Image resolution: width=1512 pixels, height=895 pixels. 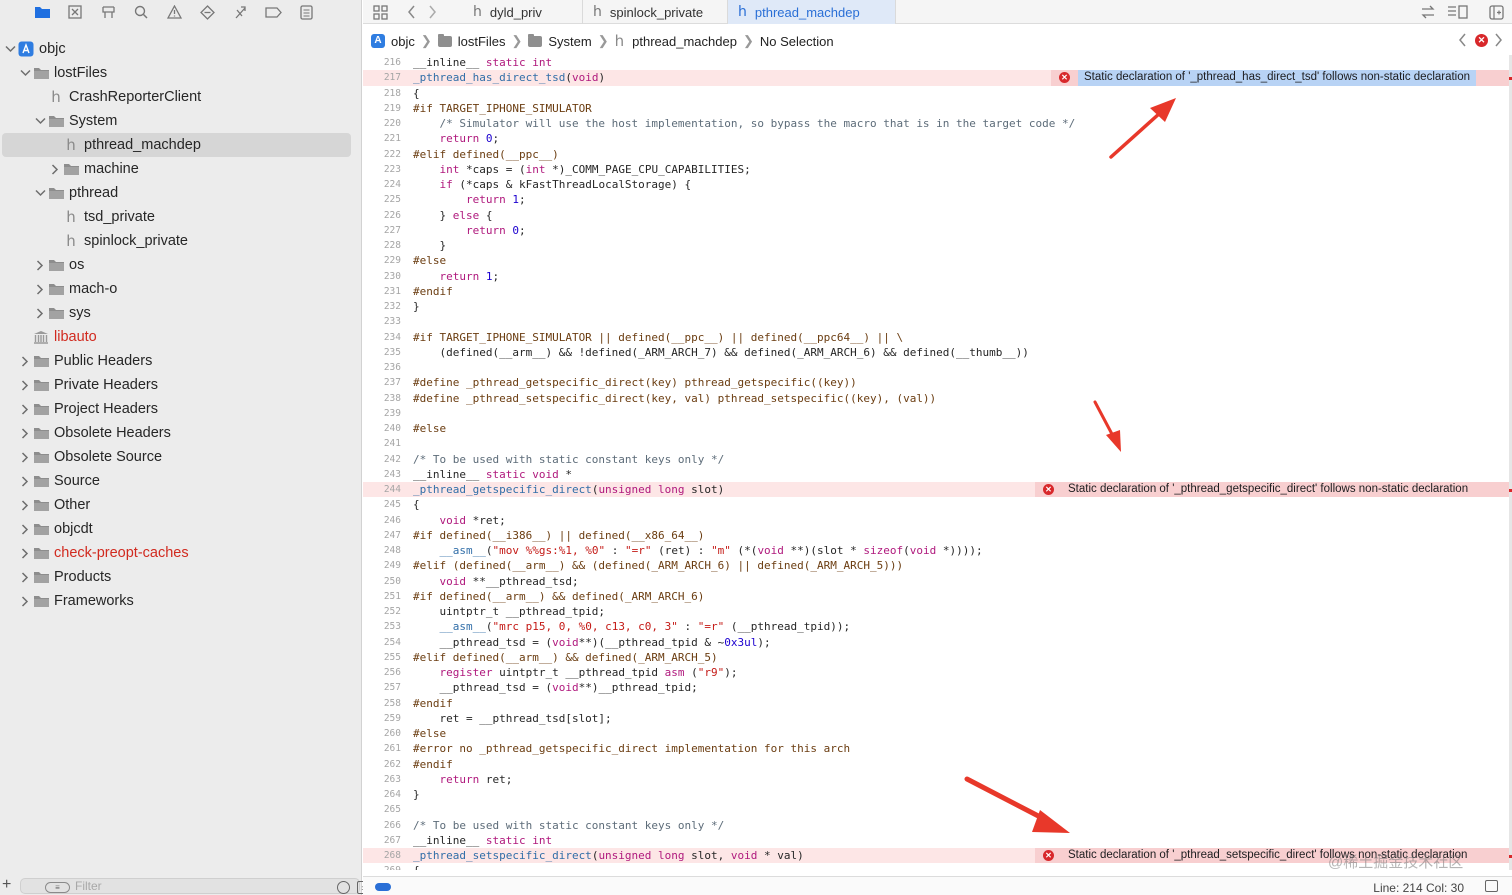 I want to click on recent-files-icon, so click(x=343, y=887).